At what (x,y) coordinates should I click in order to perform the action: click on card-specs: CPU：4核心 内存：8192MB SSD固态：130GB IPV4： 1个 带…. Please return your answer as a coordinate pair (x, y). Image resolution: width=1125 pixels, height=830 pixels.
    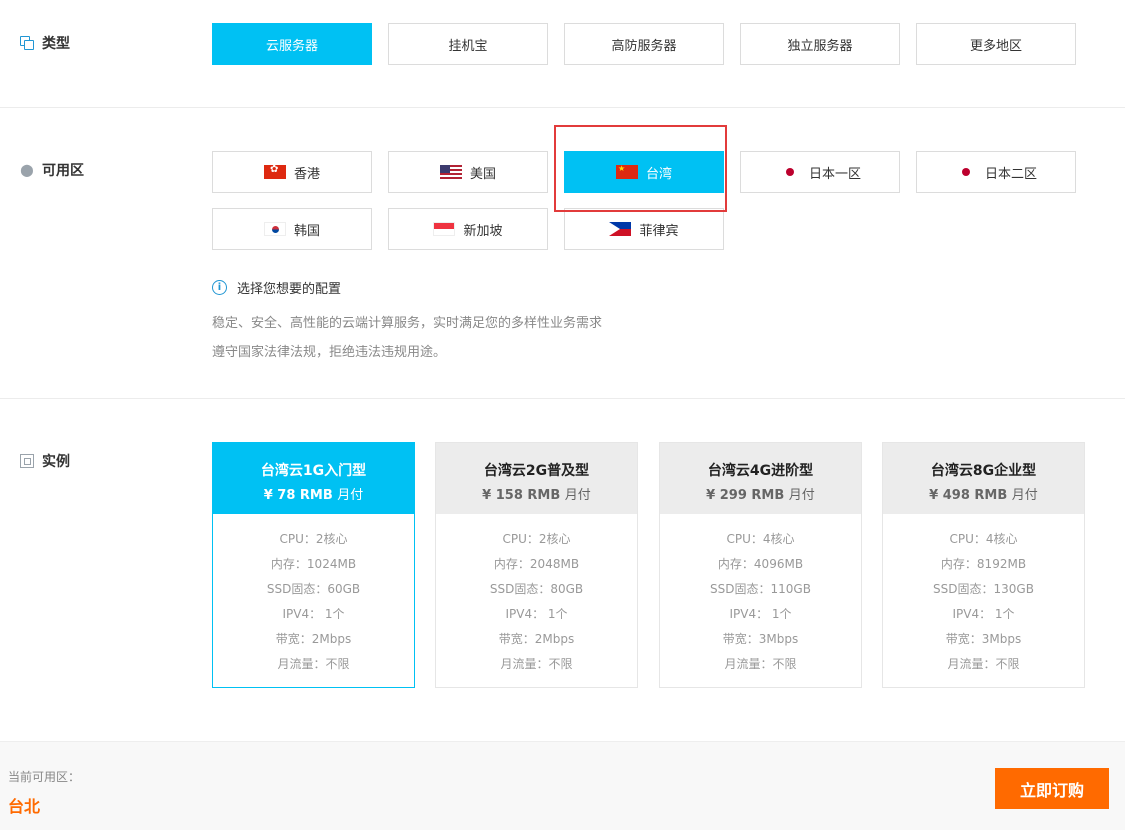
    Looking at the image, I should click on (983, 595).